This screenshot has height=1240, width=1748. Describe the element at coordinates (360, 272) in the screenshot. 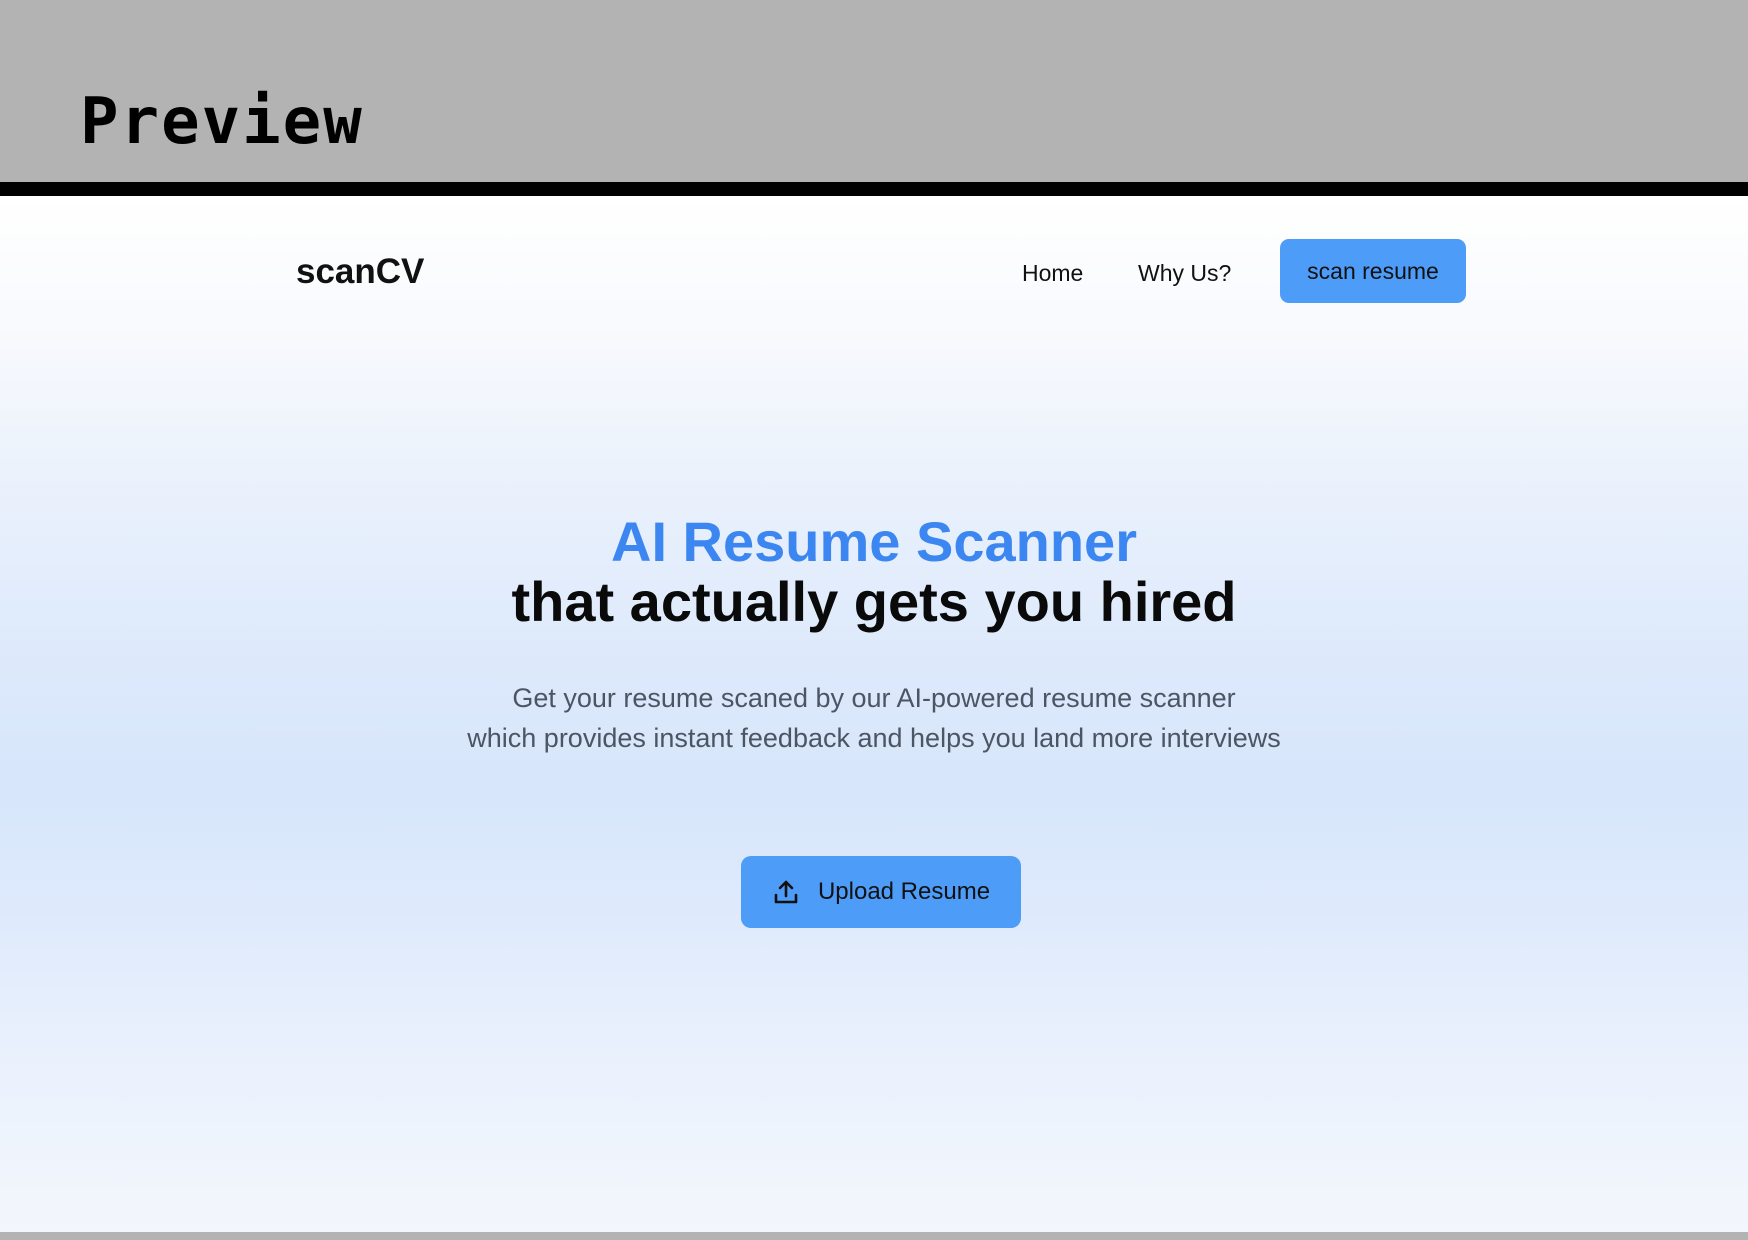

I see `brand-logo: scanCV` at that location.